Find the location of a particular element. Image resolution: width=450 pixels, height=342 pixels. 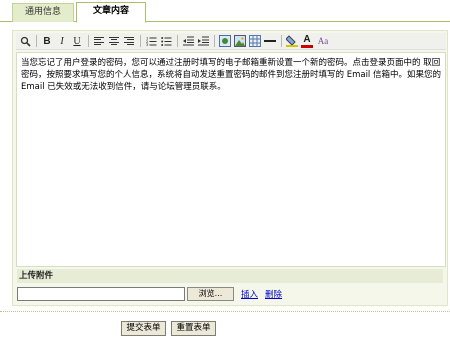

insert-link: 插入 is located at coordinates (249, 294).